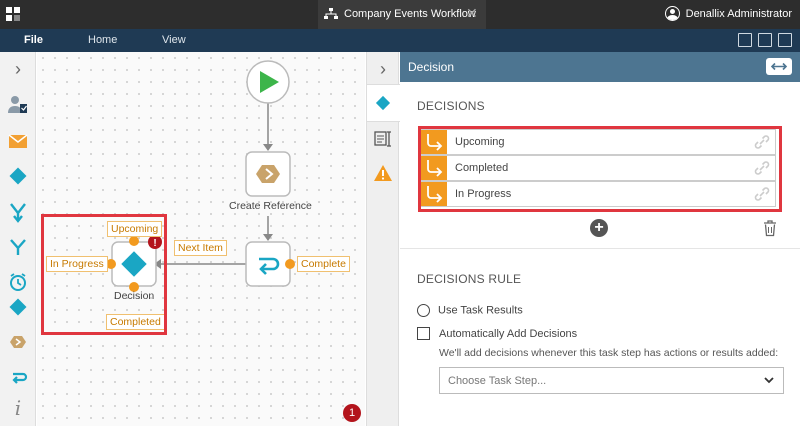  What do you see at coordinates (18, 141) in the screenshot?
I see `email-icon` at bounding box center [18, 141].